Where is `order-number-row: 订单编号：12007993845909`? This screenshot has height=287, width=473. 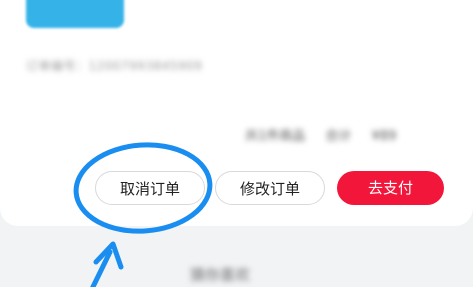 order-number-row: 订单编号：12007993845909 is located at coordinates (114, 66).